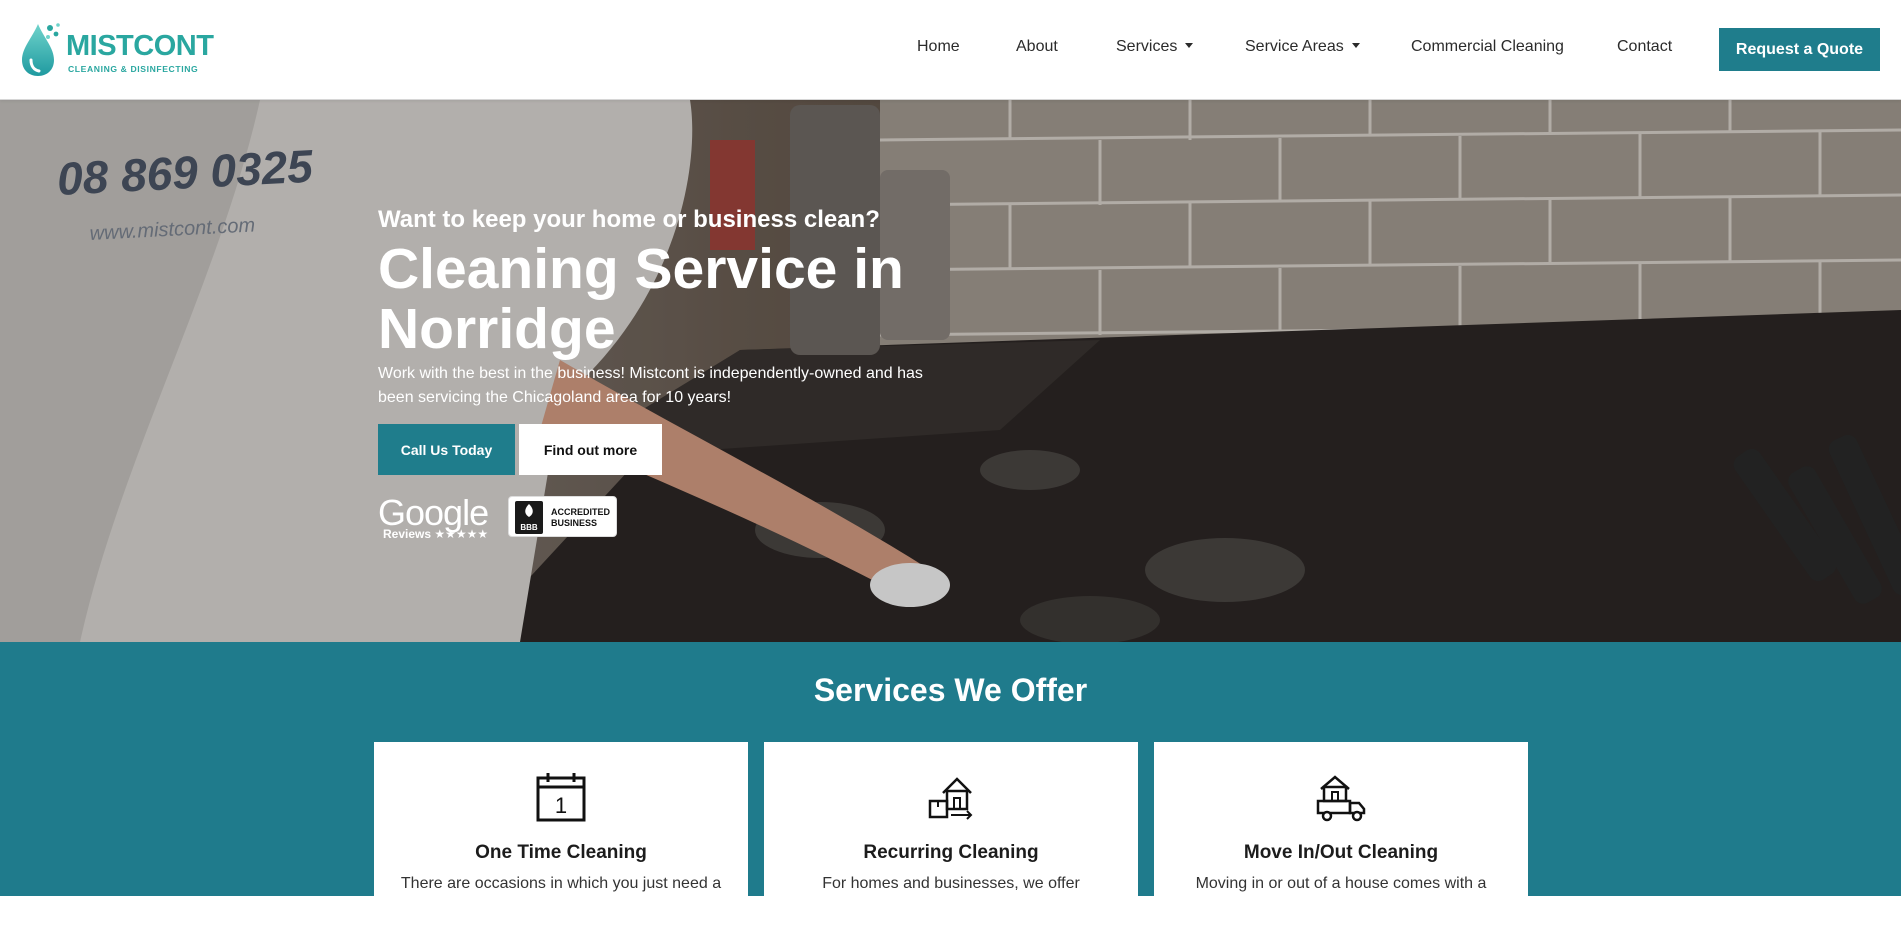  I want to click on nav-services-label: Services, so click(1147, 46).